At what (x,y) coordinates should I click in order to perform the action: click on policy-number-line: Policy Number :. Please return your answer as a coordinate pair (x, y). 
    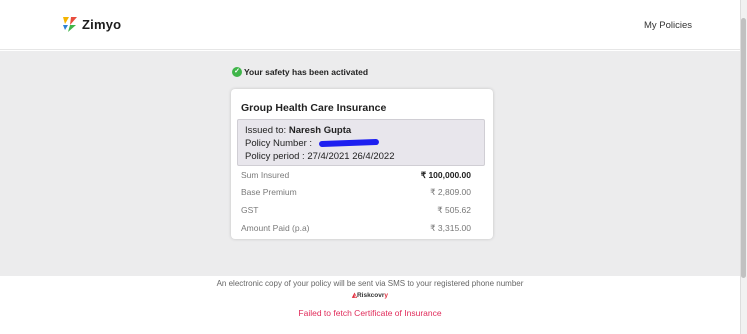
    Looking at the image, I should click on (312, 143).